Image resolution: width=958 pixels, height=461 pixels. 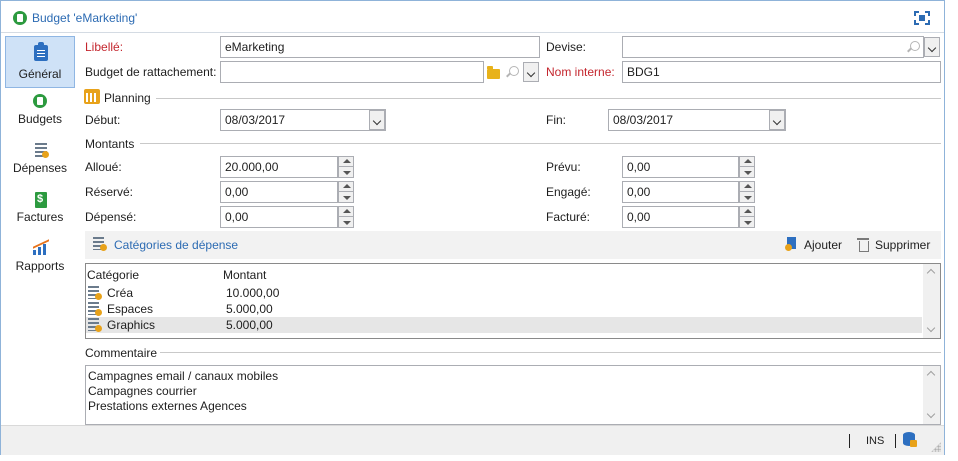 What do you see at coordinates (791, 244) in the screenshot?
I see `add-icon` at bounding box center [791, 244].